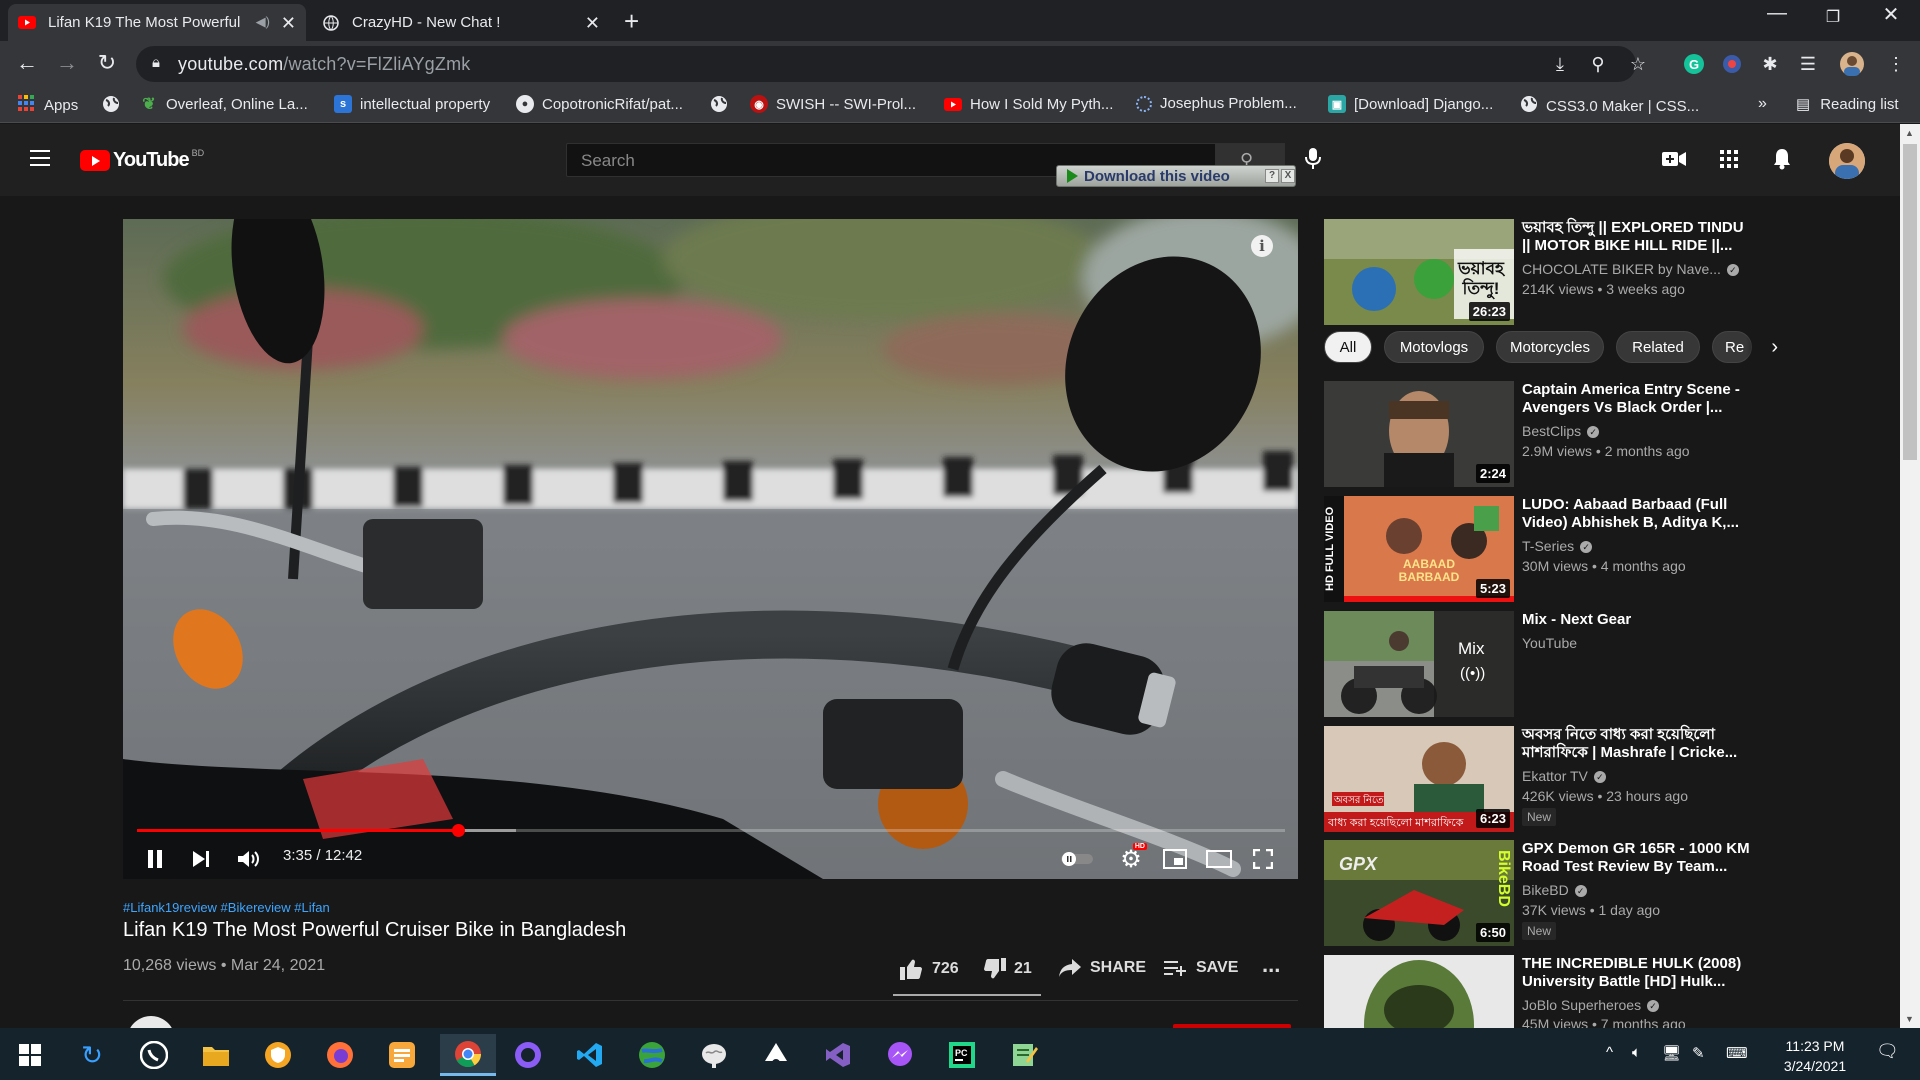 The width and height of the screenshot is (1920, 1080). I want to click on system-clock: 11:23 PM 3/24/2021, so click(1815, 1056).